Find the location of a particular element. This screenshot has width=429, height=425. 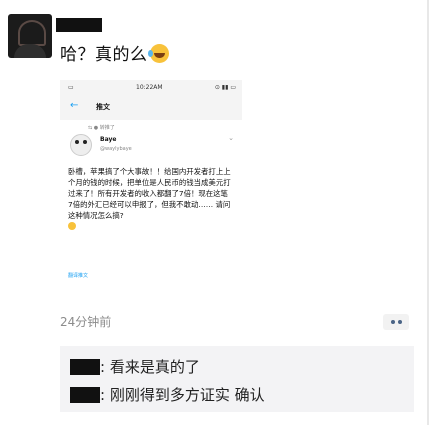

tweet-author-handle: @waylybaye is located at coordinates (116, 149).